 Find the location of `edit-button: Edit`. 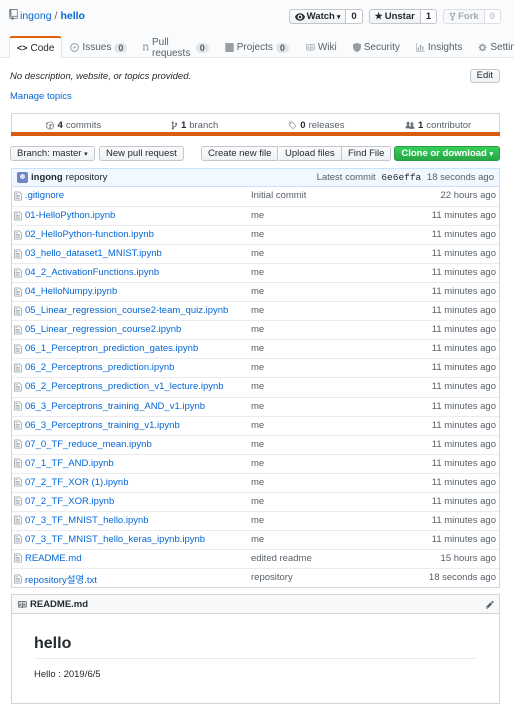

edit-button: Edit is located at coordinates (484, 76).